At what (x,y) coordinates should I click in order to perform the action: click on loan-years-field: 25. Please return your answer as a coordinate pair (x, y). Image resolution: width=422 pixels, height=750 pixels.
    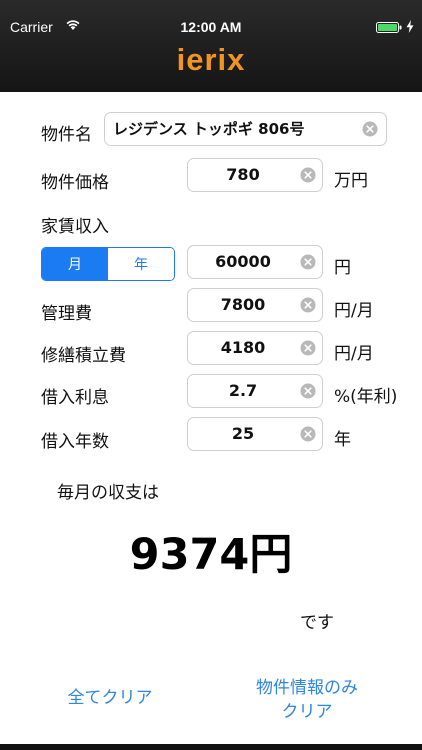
    Looking at the image, I should click on (255, 434).